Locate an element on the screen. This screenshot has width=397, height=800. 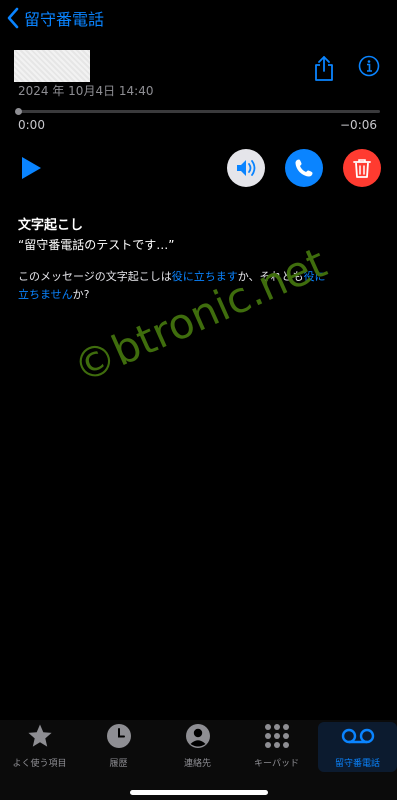
home-indicator is located at coordinates (199, 792).